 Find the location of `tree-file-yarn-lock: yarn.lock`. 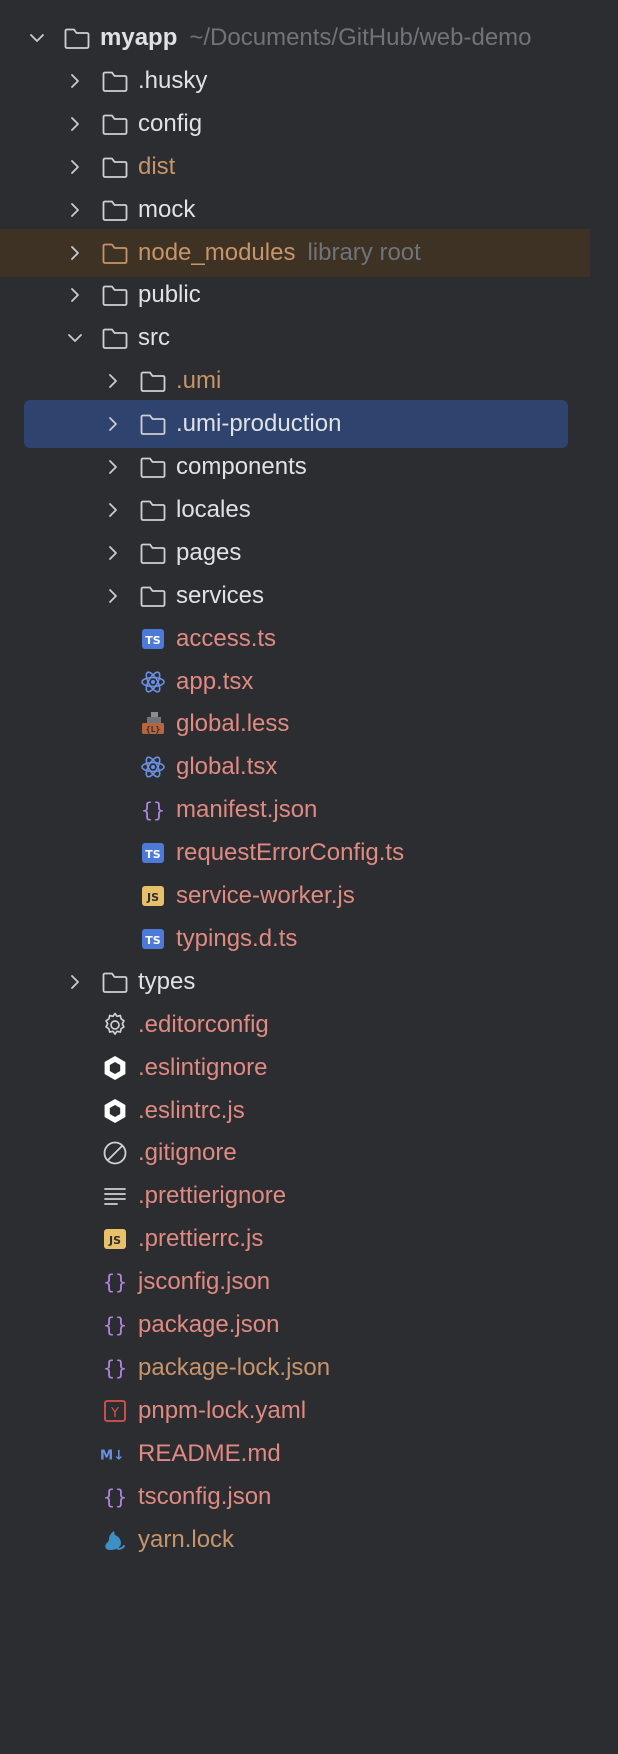

tree-file-yarn-lock: yarn.lock is located at coordinates (295, 1540).